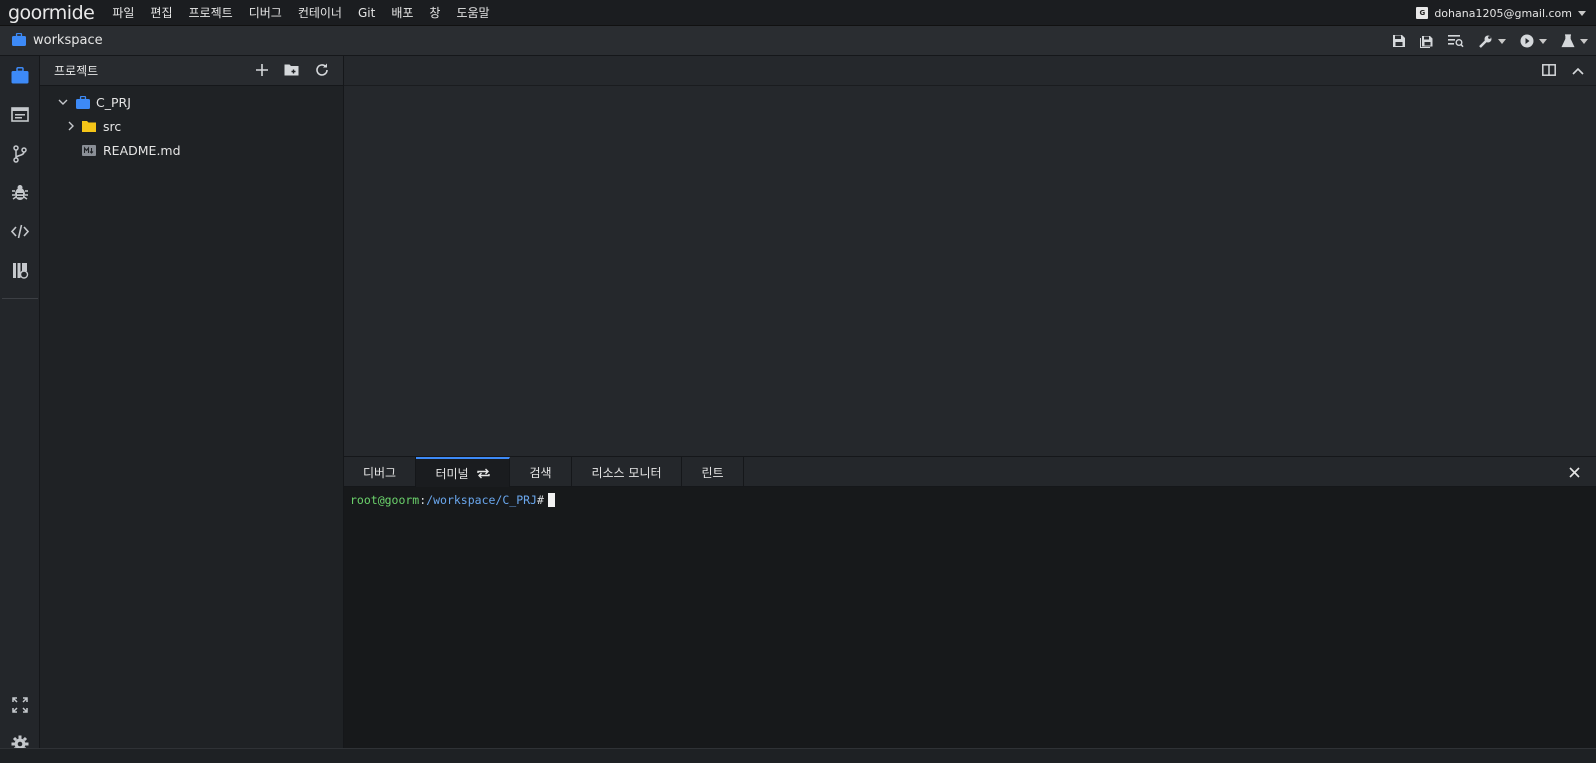 The width and height of the screenshot is (1596, 763). Describe the element at coordinates (1422, 13) in the screenshot. I see `google-account-icon: G` at that location.